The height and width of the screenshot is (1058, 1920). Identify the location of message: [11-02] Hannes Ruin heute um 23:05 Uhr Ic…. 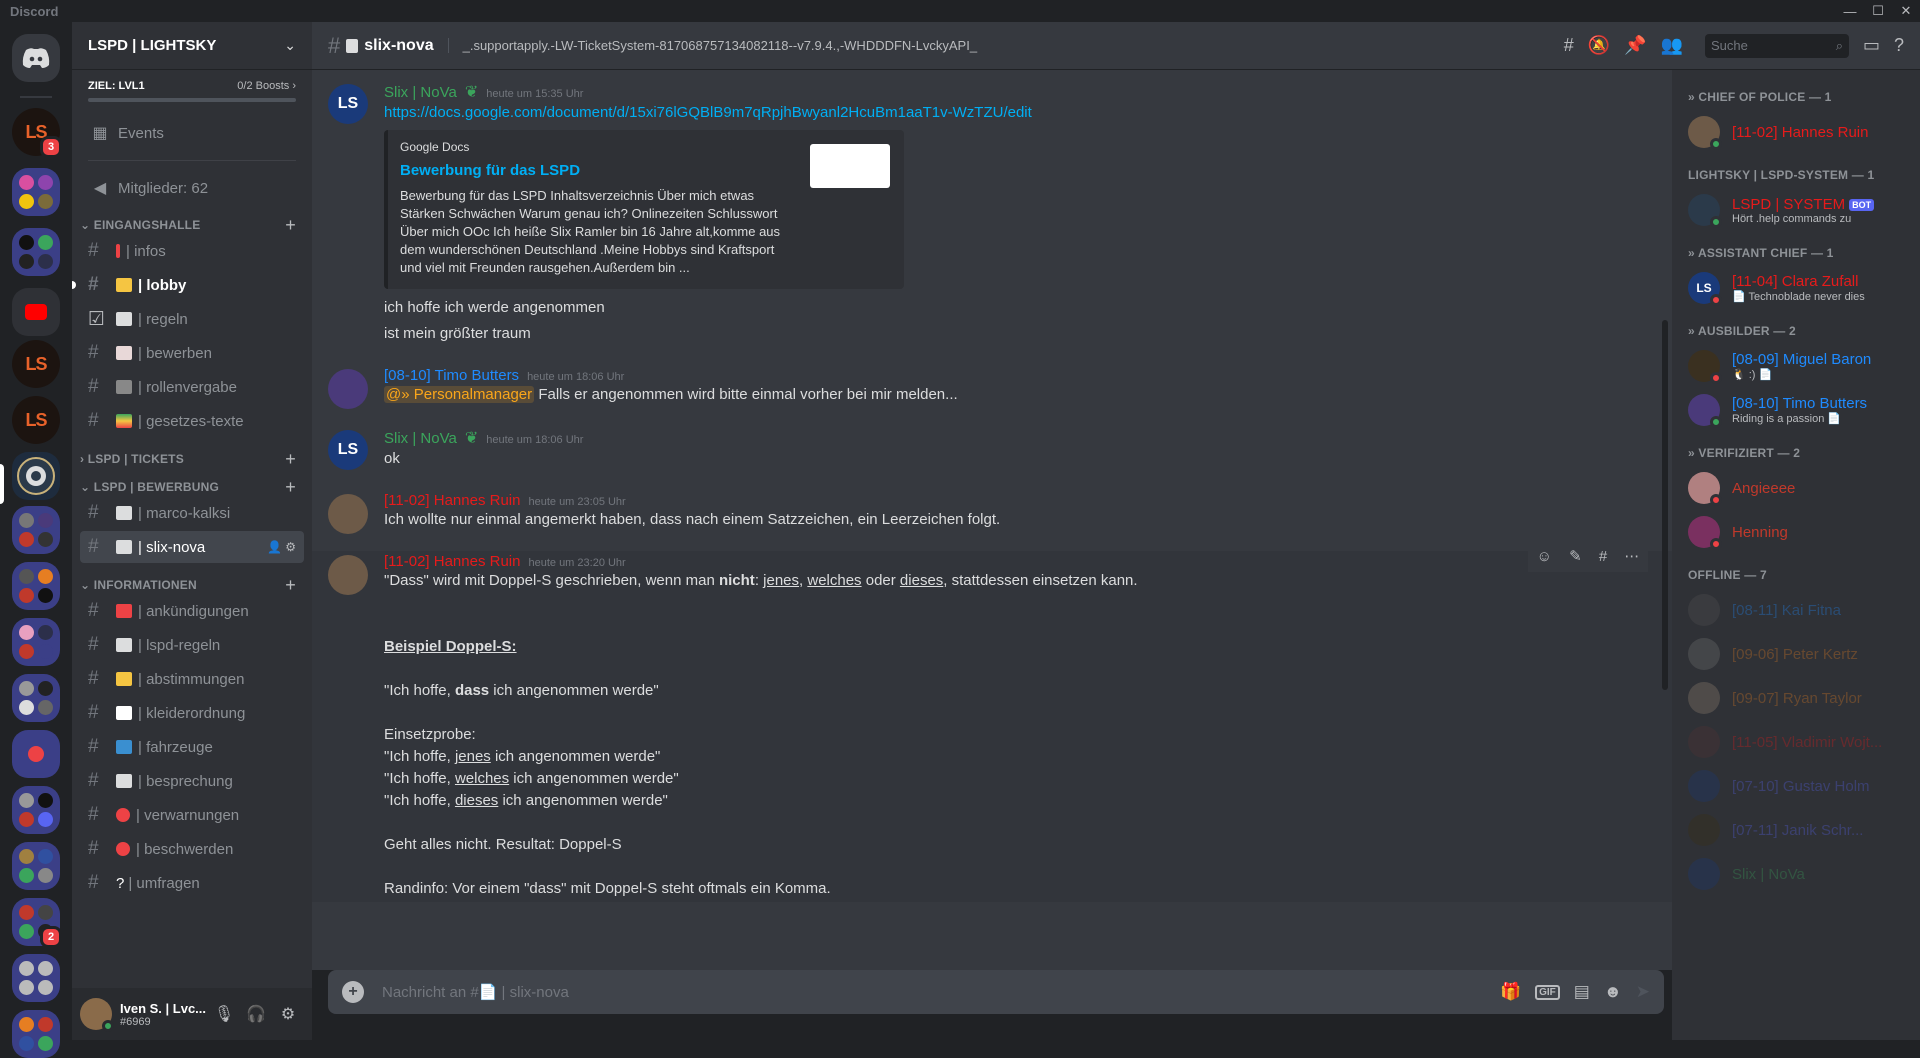
(992, 512).